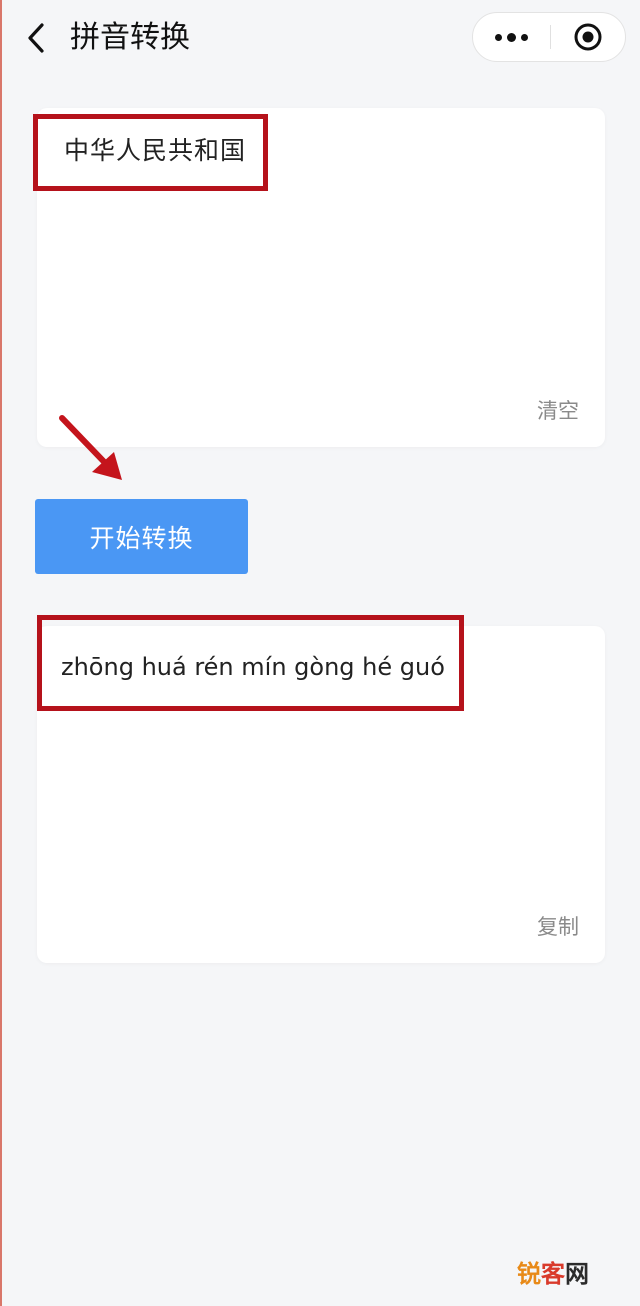 This screenshot has height=1306, width=640. Describe the element at coordinates (90, 447) in the screenshot. I see `annotation-arrow-icon` at that location.